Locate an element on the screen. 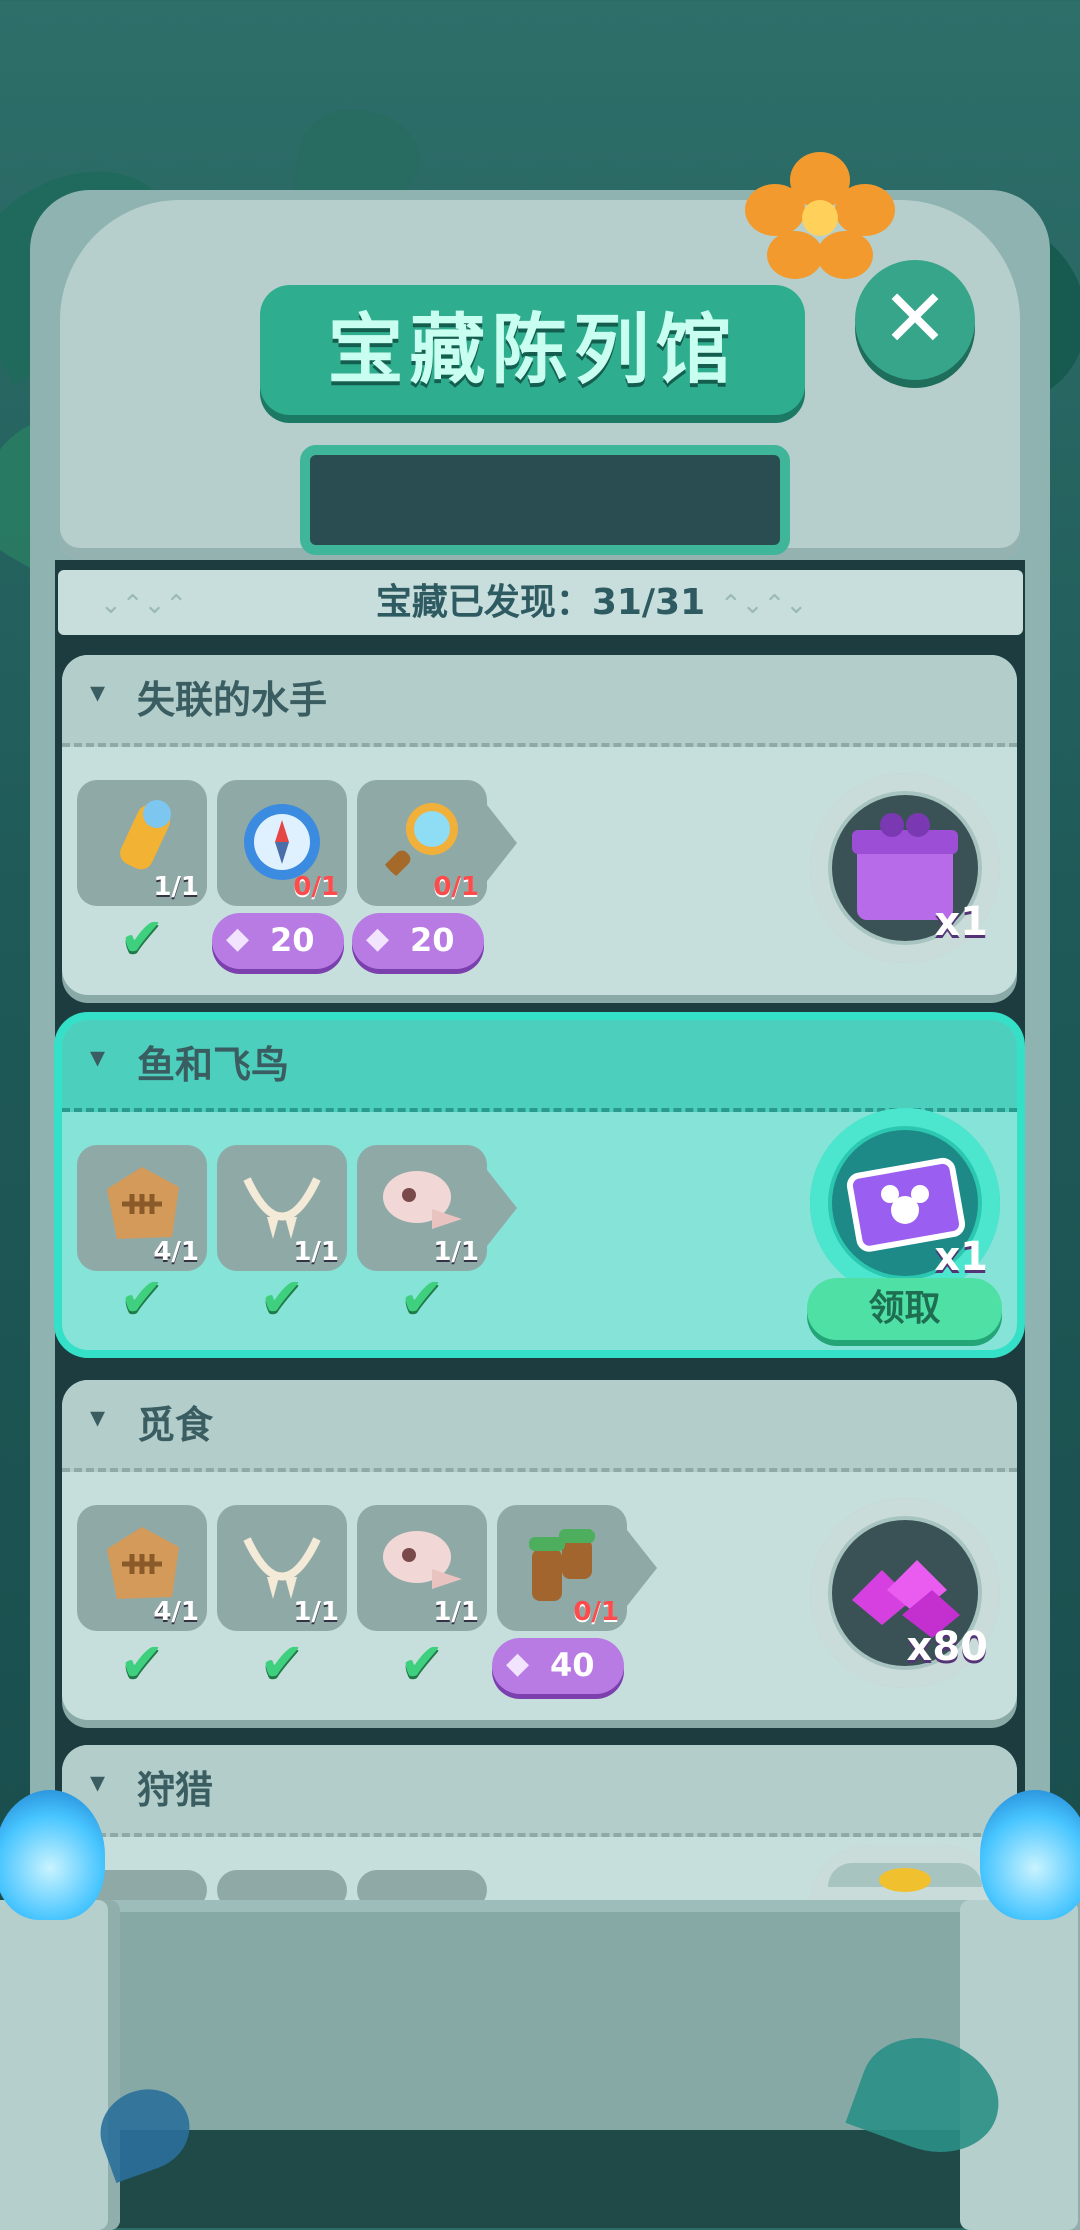 The width and height of the screenshot is (1080, 2230). page-title: 宝藏陈列馆 is located at coordinates (532, 349).